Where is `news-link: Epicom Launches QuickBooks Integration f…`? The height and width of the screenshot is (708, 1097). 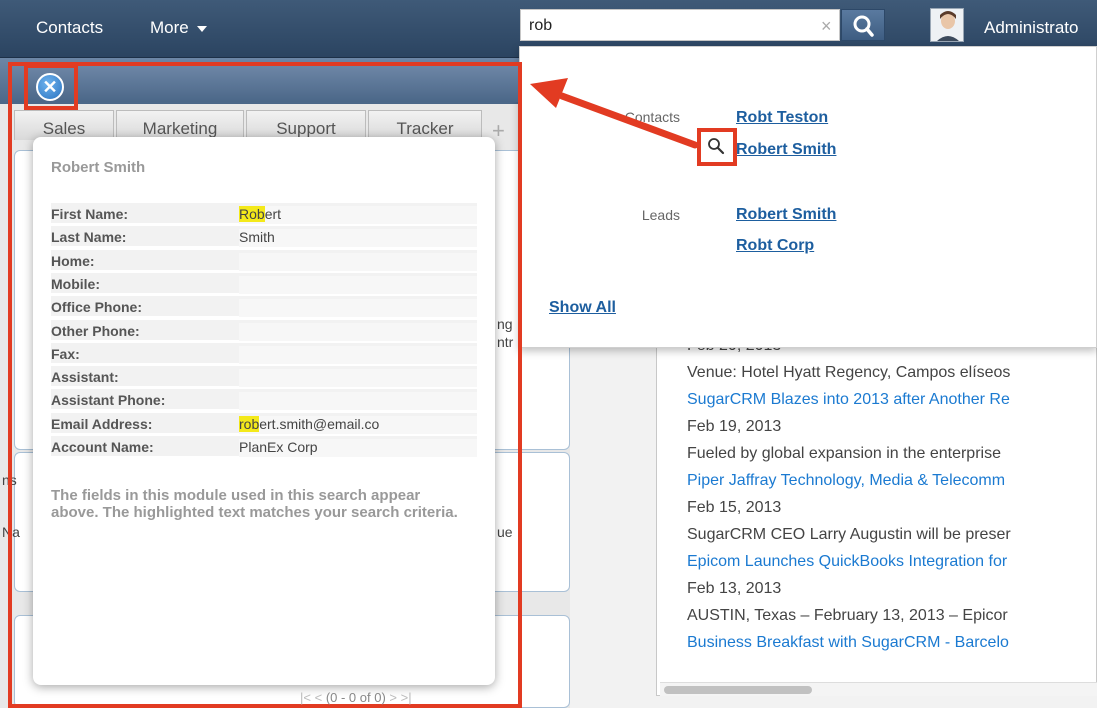
news-link: Epicom Launches QuickBooks Integration f… is located at coordinates (847, 562).